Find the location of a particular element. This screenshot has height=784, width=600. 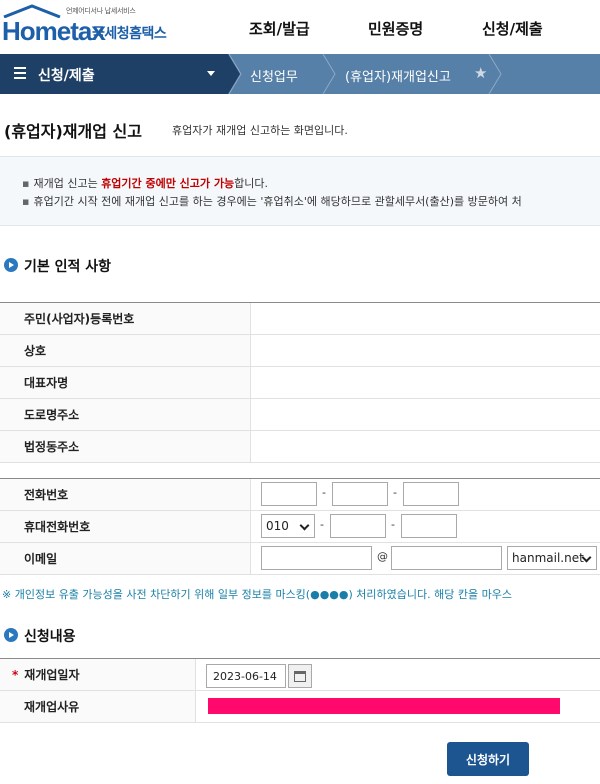

reopen-date-field: 2023-06-14 is located at coordinates (246, 676).